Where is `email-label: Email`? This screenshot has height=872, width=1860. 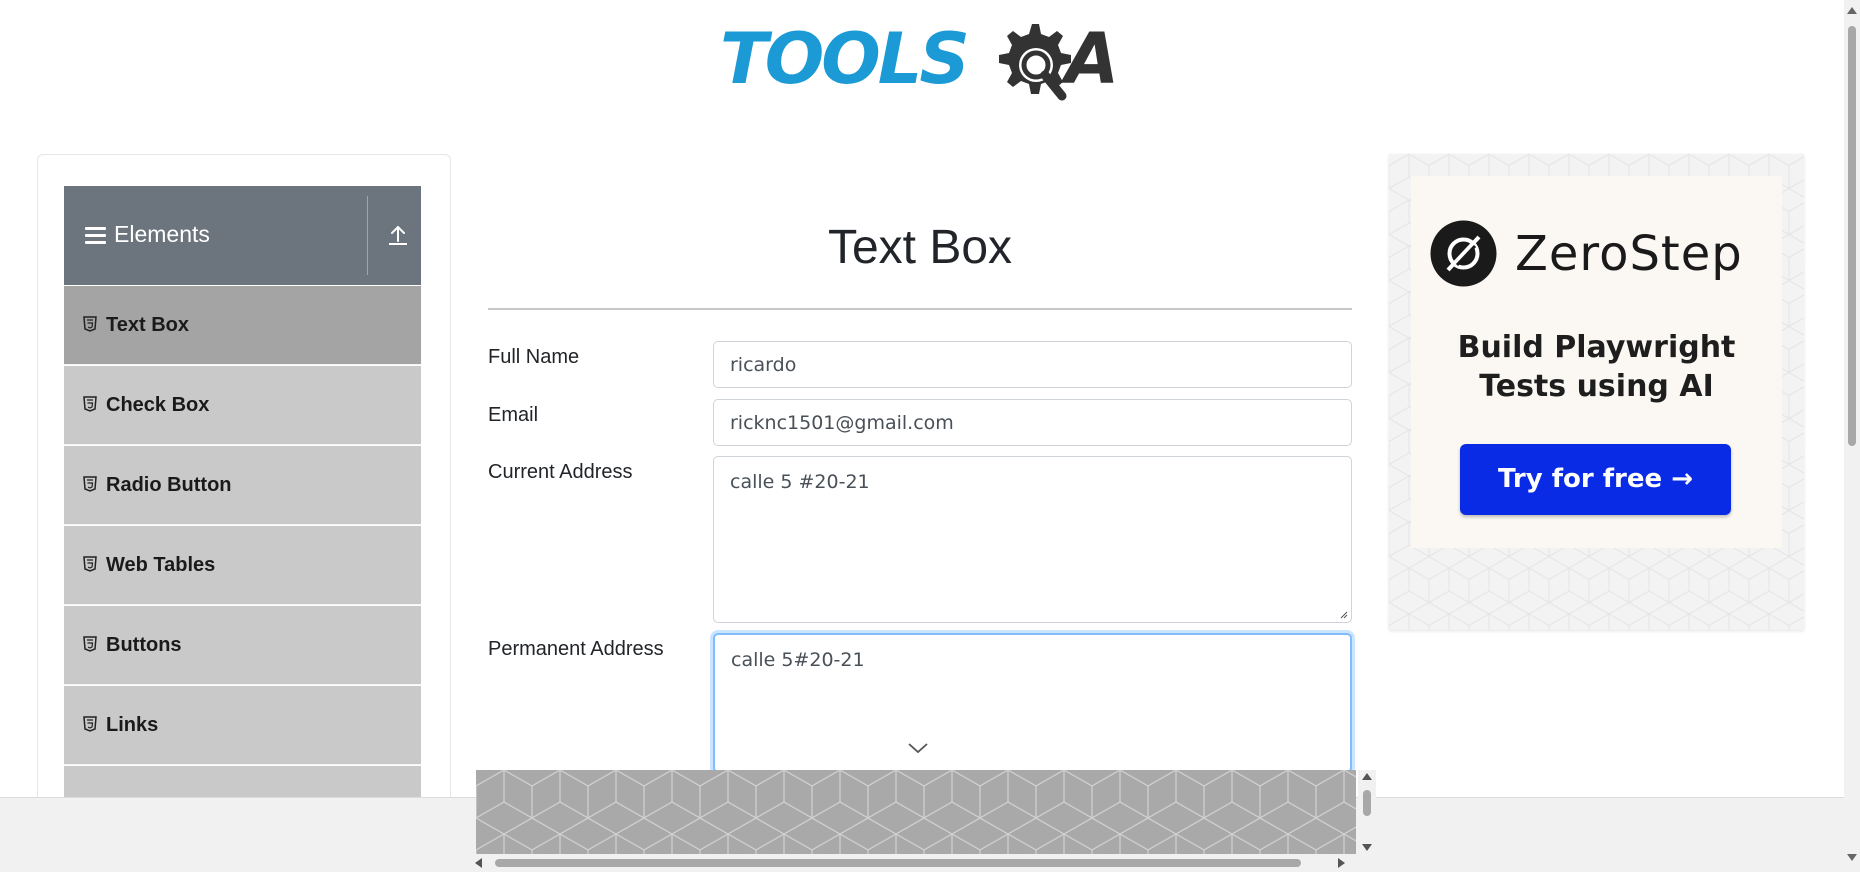 email-label: Email is located at coordinates (513, 415).